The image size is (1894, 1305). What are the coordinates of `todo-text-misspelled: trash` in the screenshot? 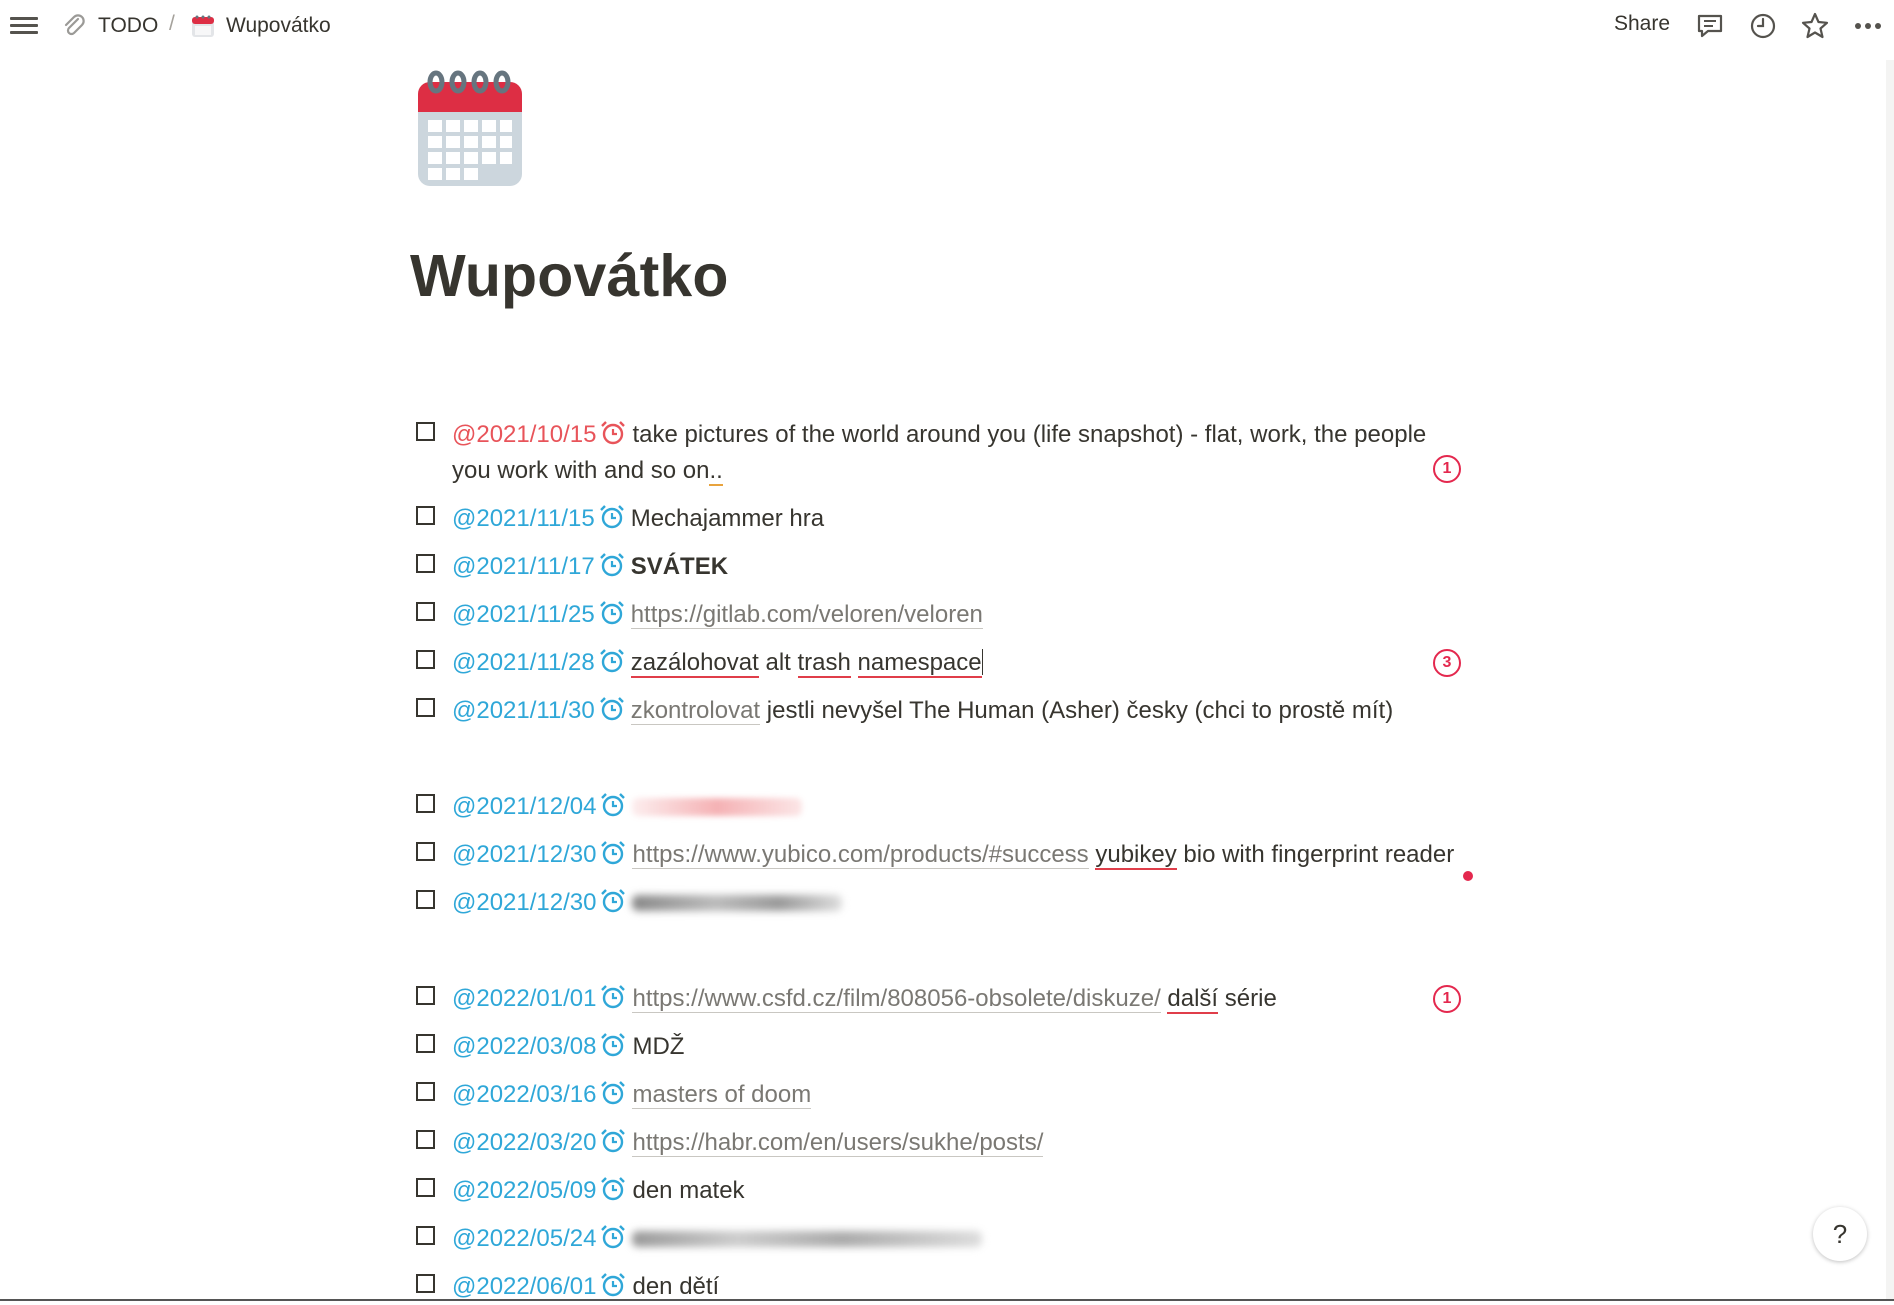 It's located at (824, 663).